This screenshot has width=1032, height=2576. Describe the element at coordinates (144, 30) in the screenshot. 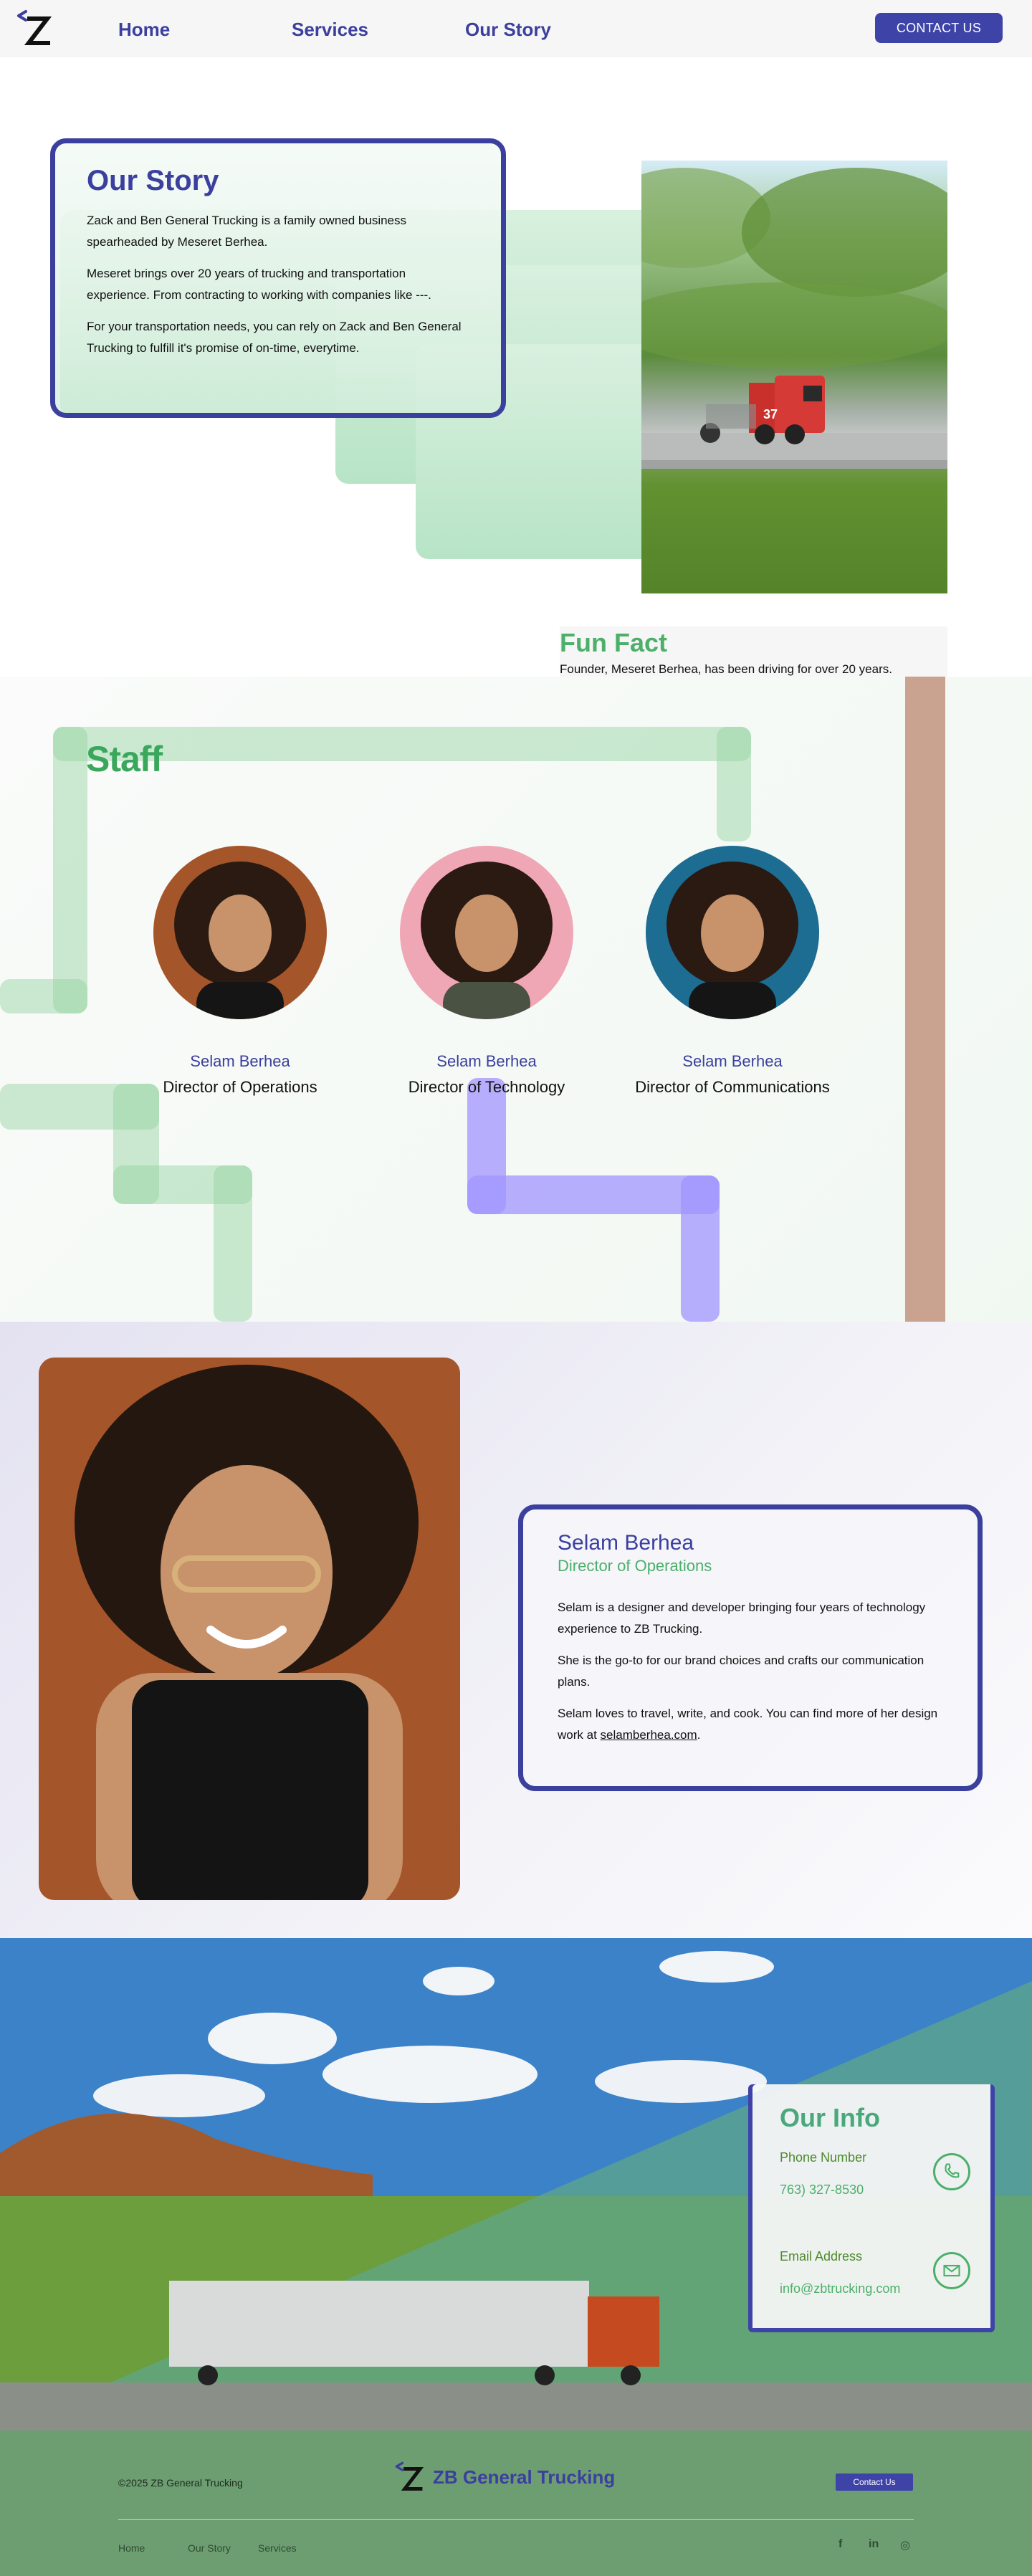

I see `nav-home: Home` at that location.